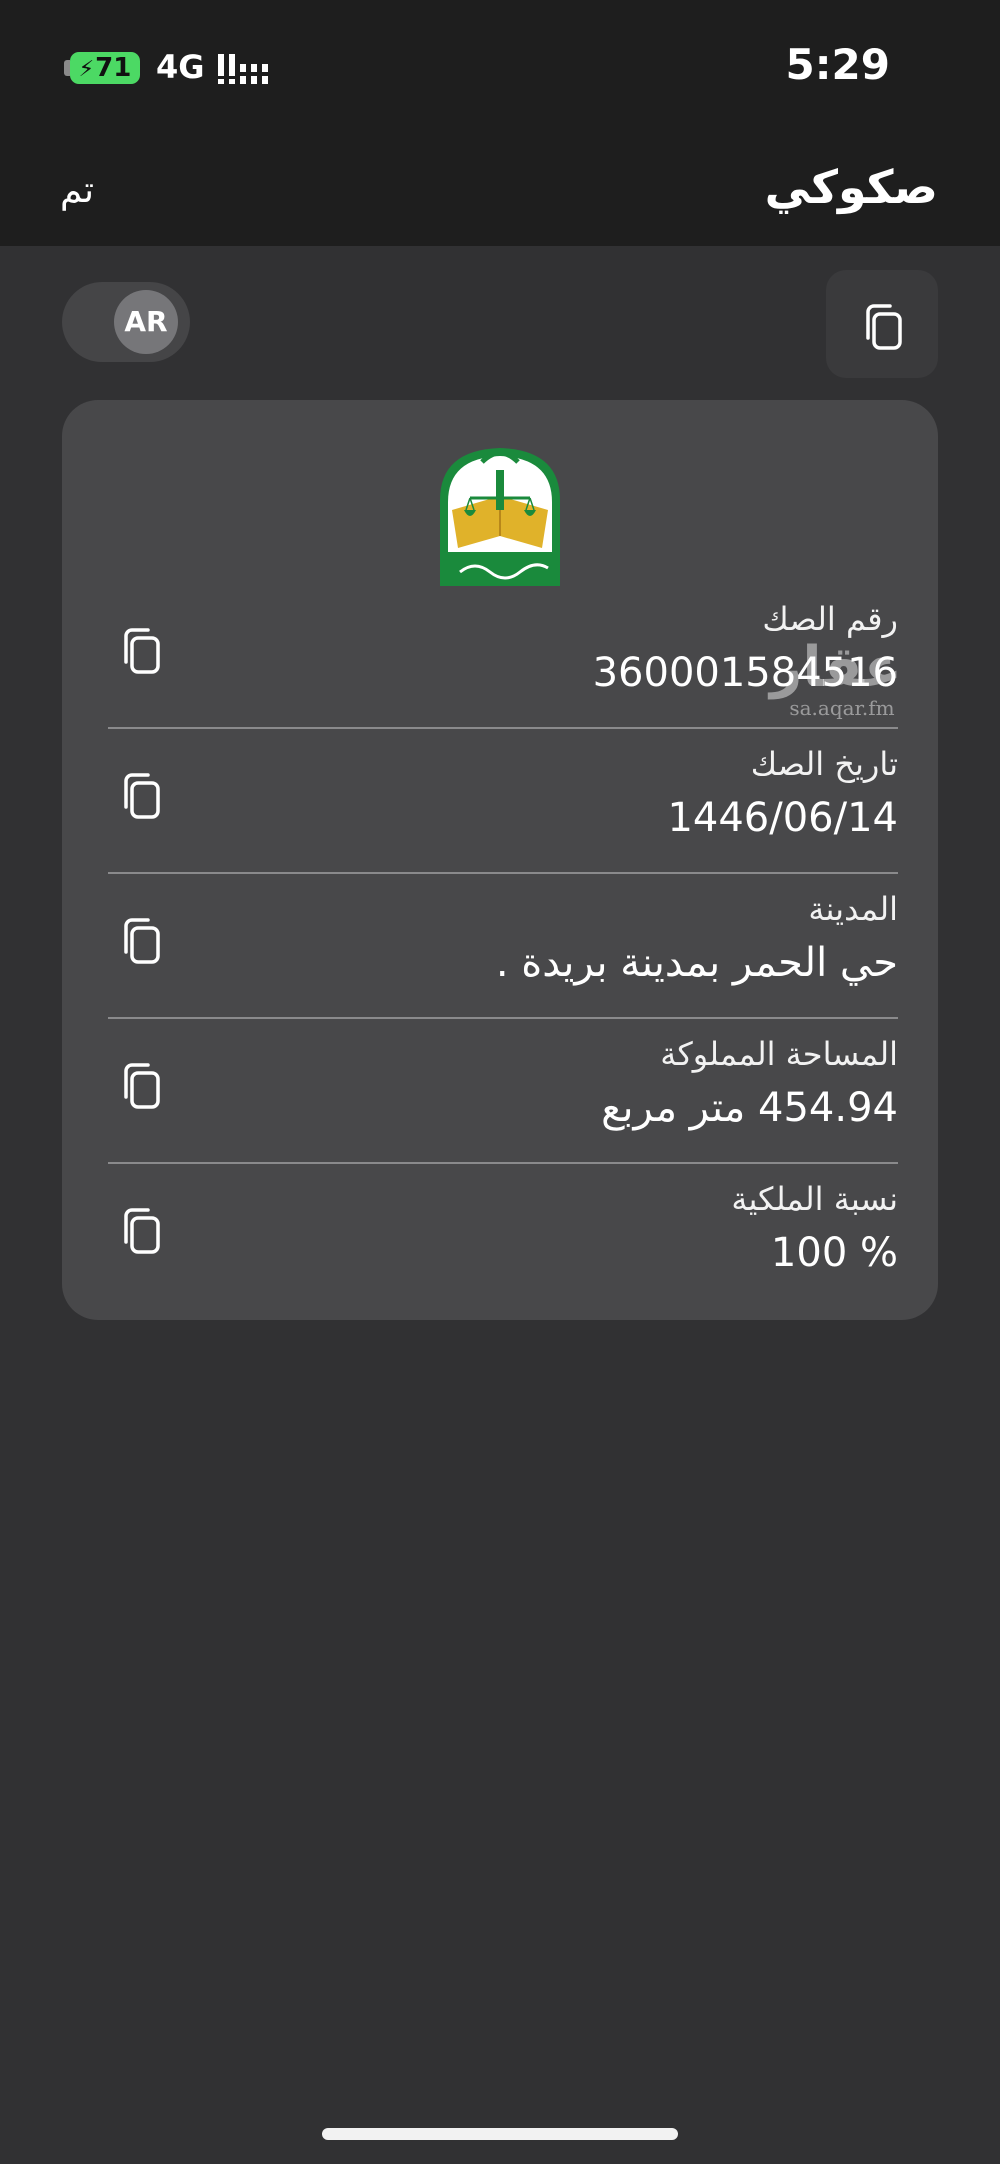 Image resolution: width=1000 pixels, height=2164 pixels. I want to click on owned-area-label: المساحة المملوكة, so click(779, 1054).